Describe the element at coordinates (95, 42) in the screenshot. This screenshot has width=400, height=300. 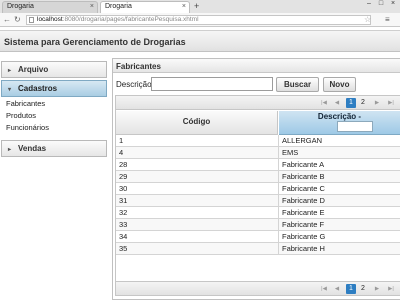
I see `app-title: Sistema para Gerenciamento de Drogarias` at that location.